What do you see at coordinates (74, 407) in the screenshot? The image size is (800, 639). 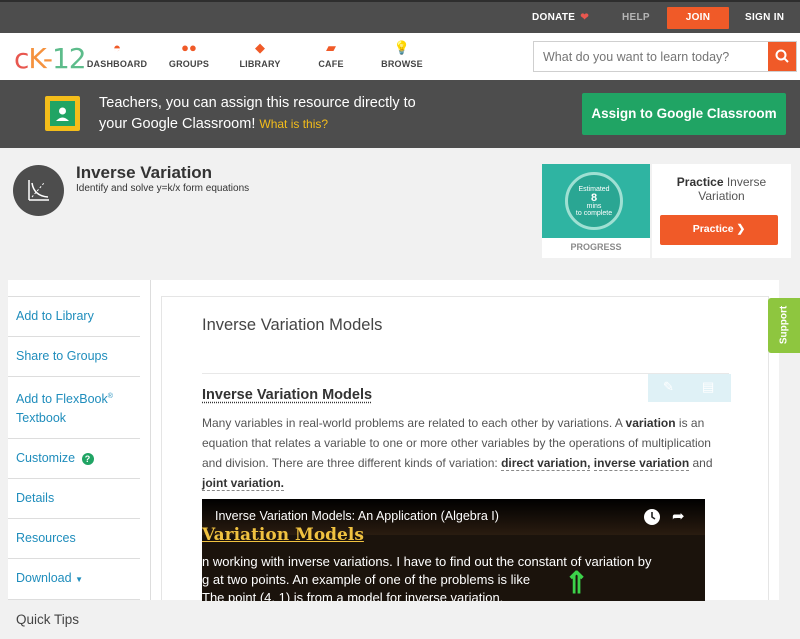 I see `add-to-flexbook-link: Add to FlexBook® Textbook` at bounding box center [74, 407].